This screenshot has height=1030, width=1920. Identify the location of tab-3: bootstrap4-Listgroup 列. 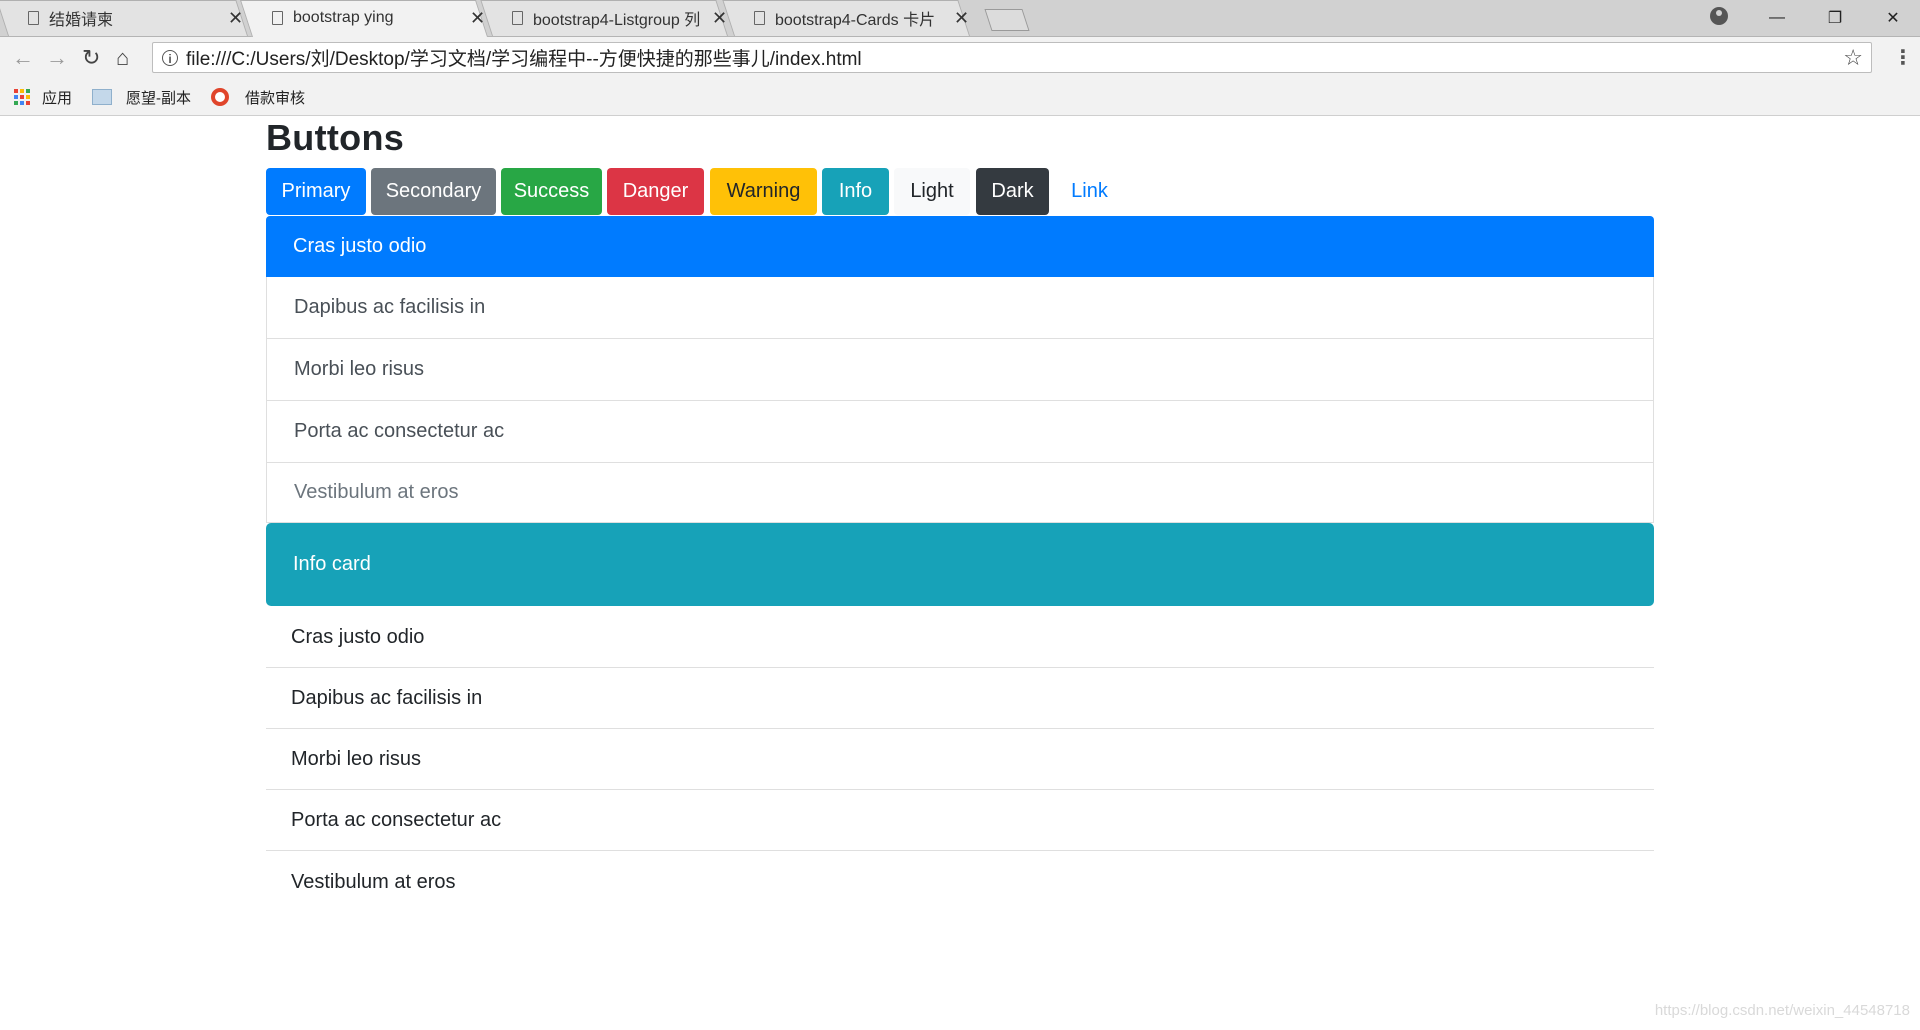
(607, 18).